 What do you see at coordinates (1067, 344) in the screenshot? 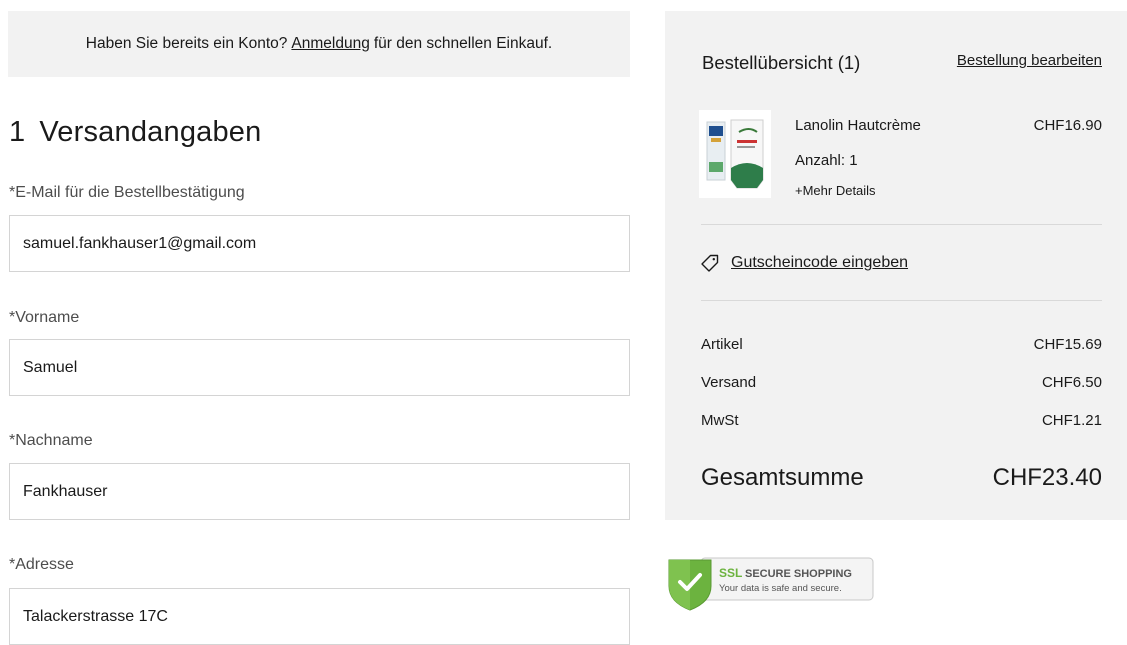
I see `subtotal-value: CHF15.69` at bounding box center [1067, 344].